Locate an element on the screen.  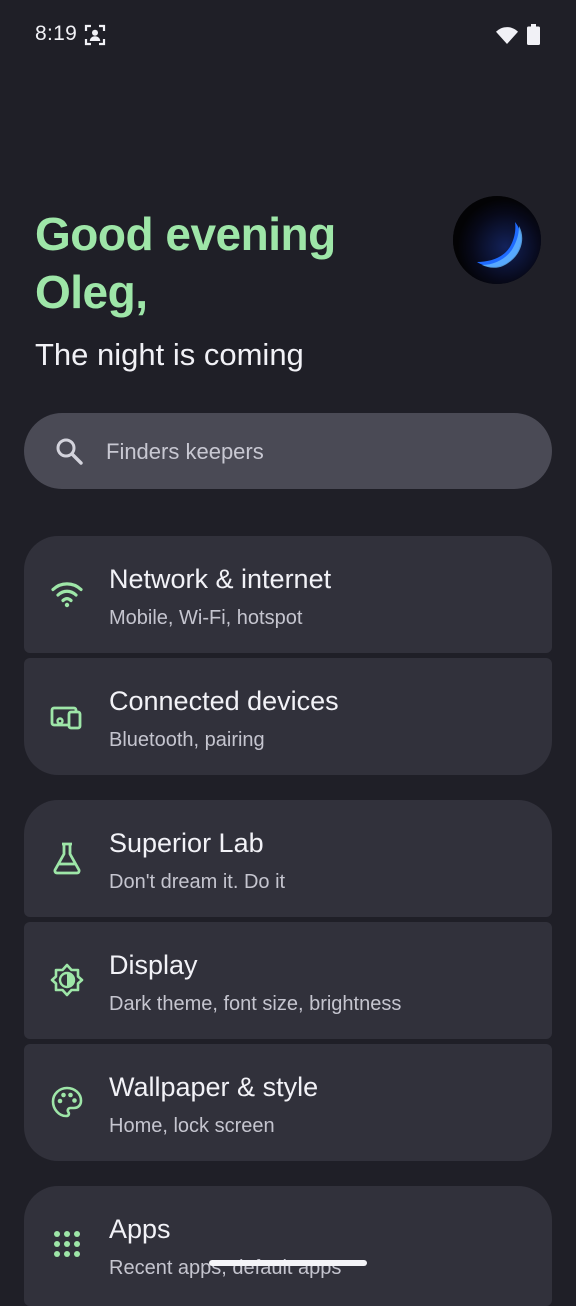
apps-grid-icon is located at coordinates (67, 1244).